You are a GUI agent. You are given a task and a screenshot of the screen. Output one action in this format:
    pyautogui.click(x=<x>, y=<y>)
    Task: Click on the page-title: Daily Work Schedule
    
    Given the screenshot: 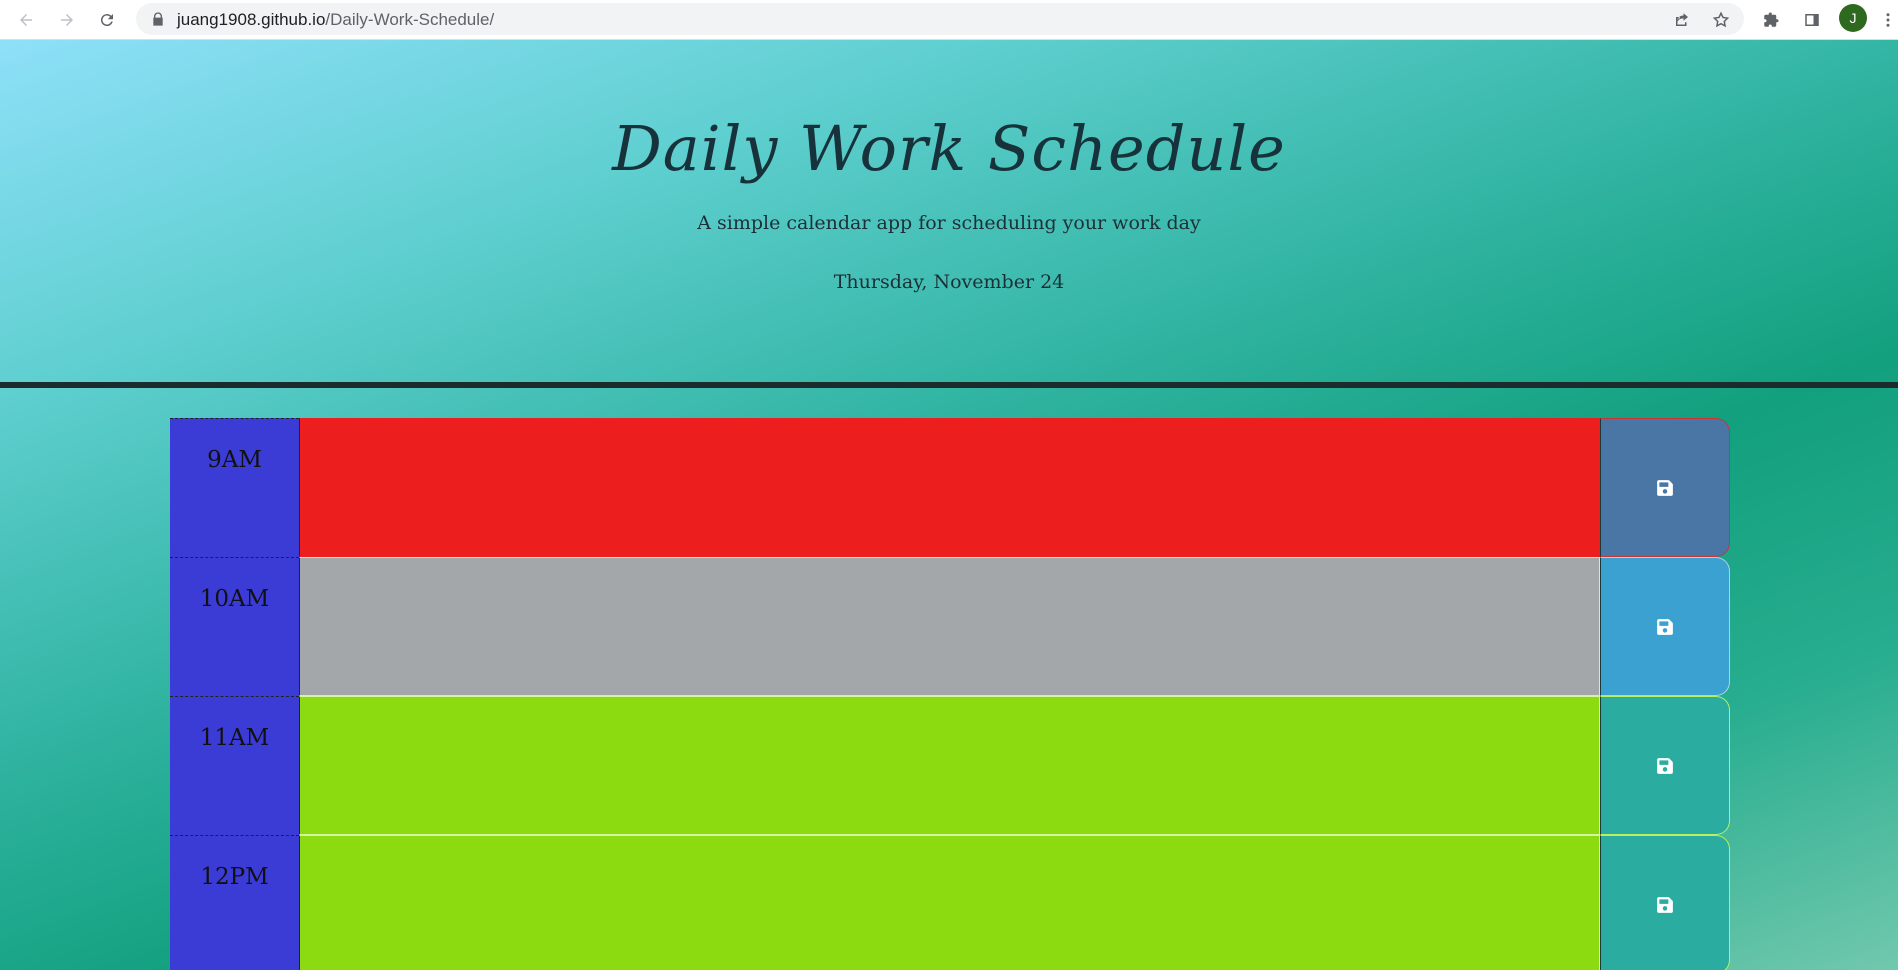 What is the action you would take?
    pyautogui.click(x=949, y=148)
    